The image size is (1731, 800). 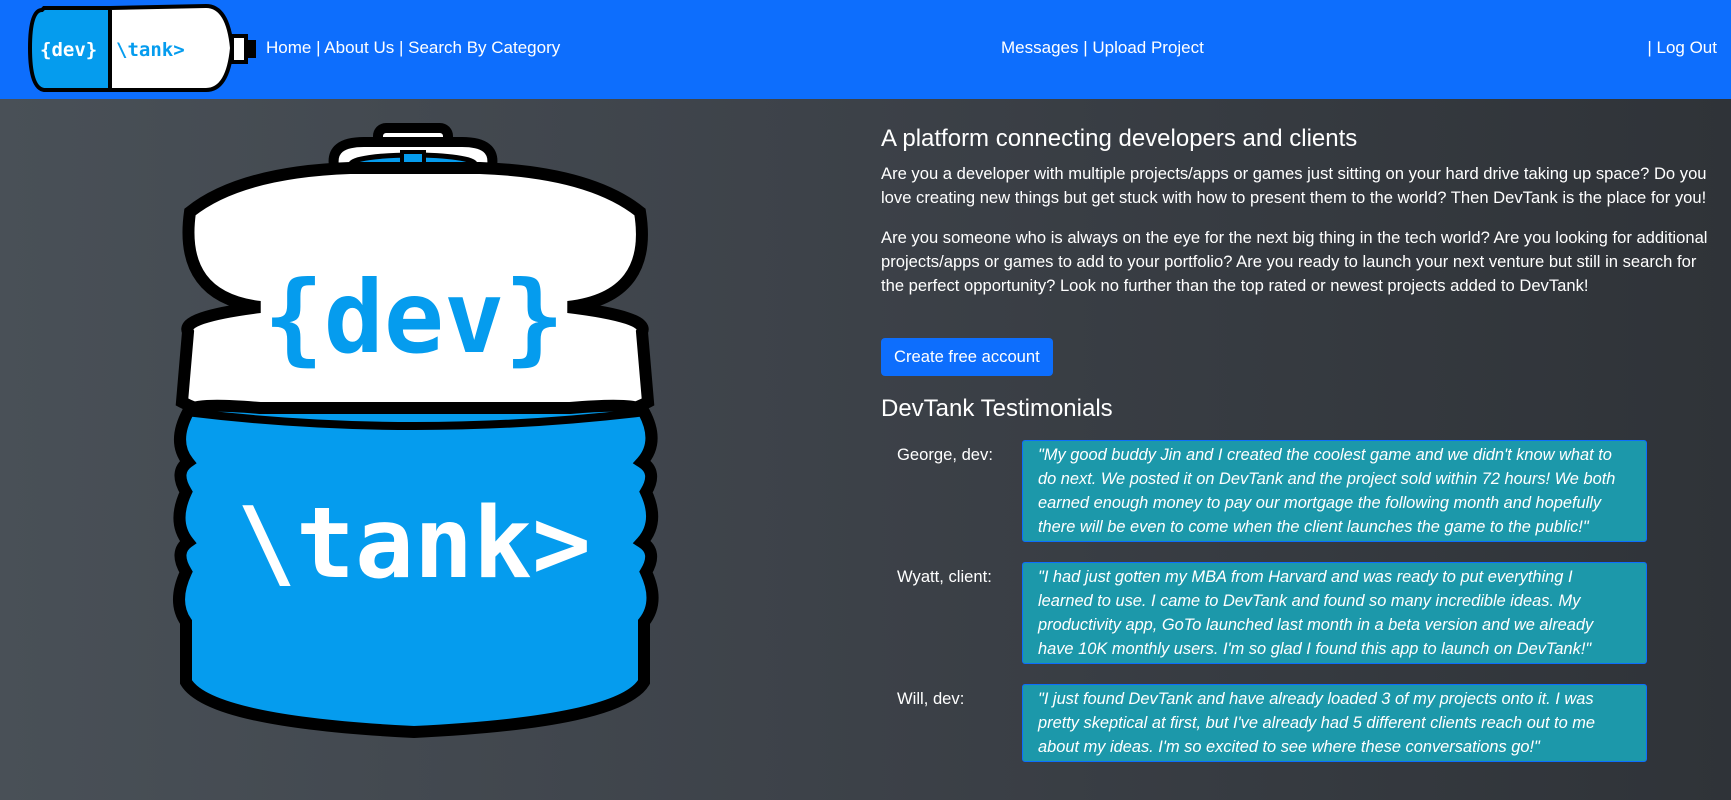 I want to click on nav-search-category-link: Search By Category, so click(x=484, y=47).